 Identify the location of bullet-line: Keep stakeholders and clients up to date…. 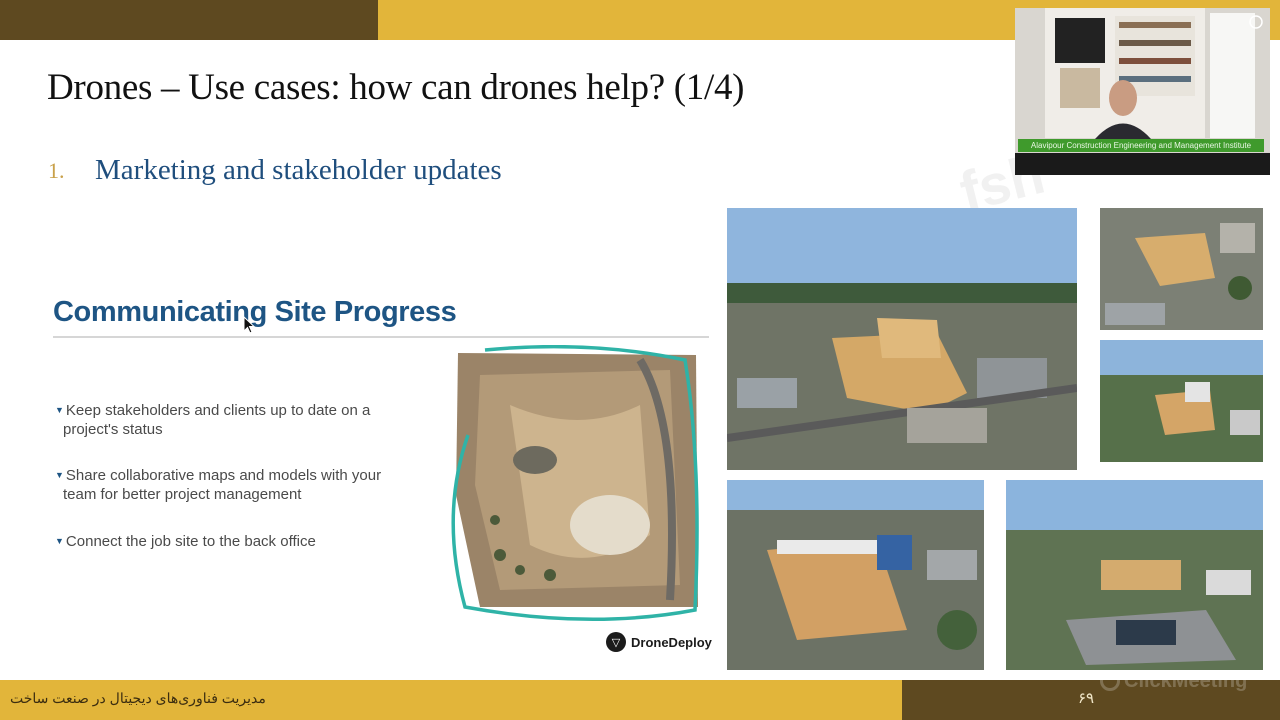
(218, 410).